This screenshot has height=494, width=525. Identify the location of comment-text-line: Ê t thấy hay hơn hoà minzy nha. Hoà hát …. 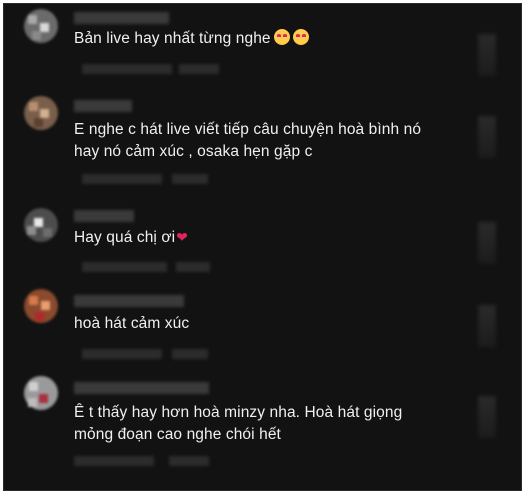
(238, 412).